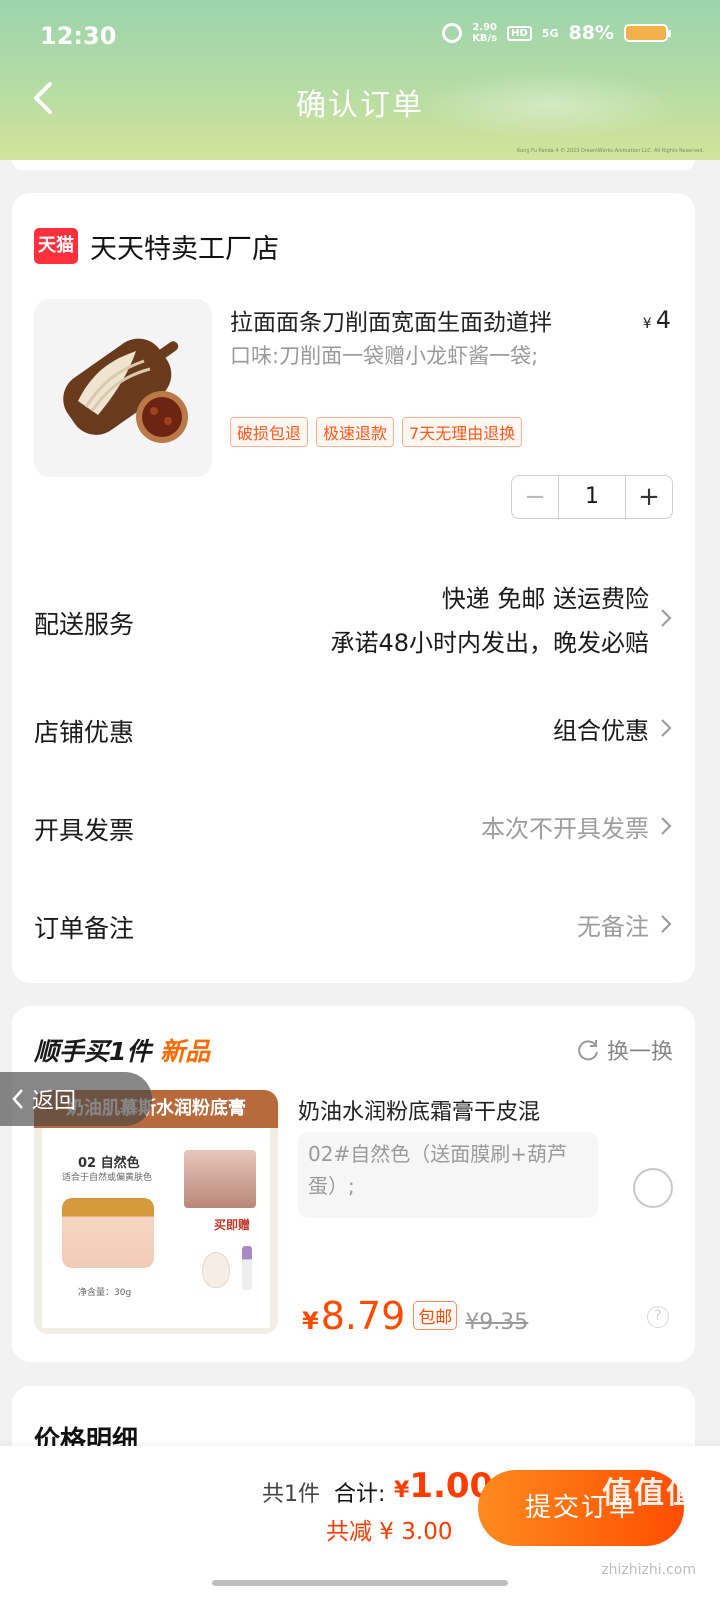  I want to click on refresh-icon, so click(588, 1050).